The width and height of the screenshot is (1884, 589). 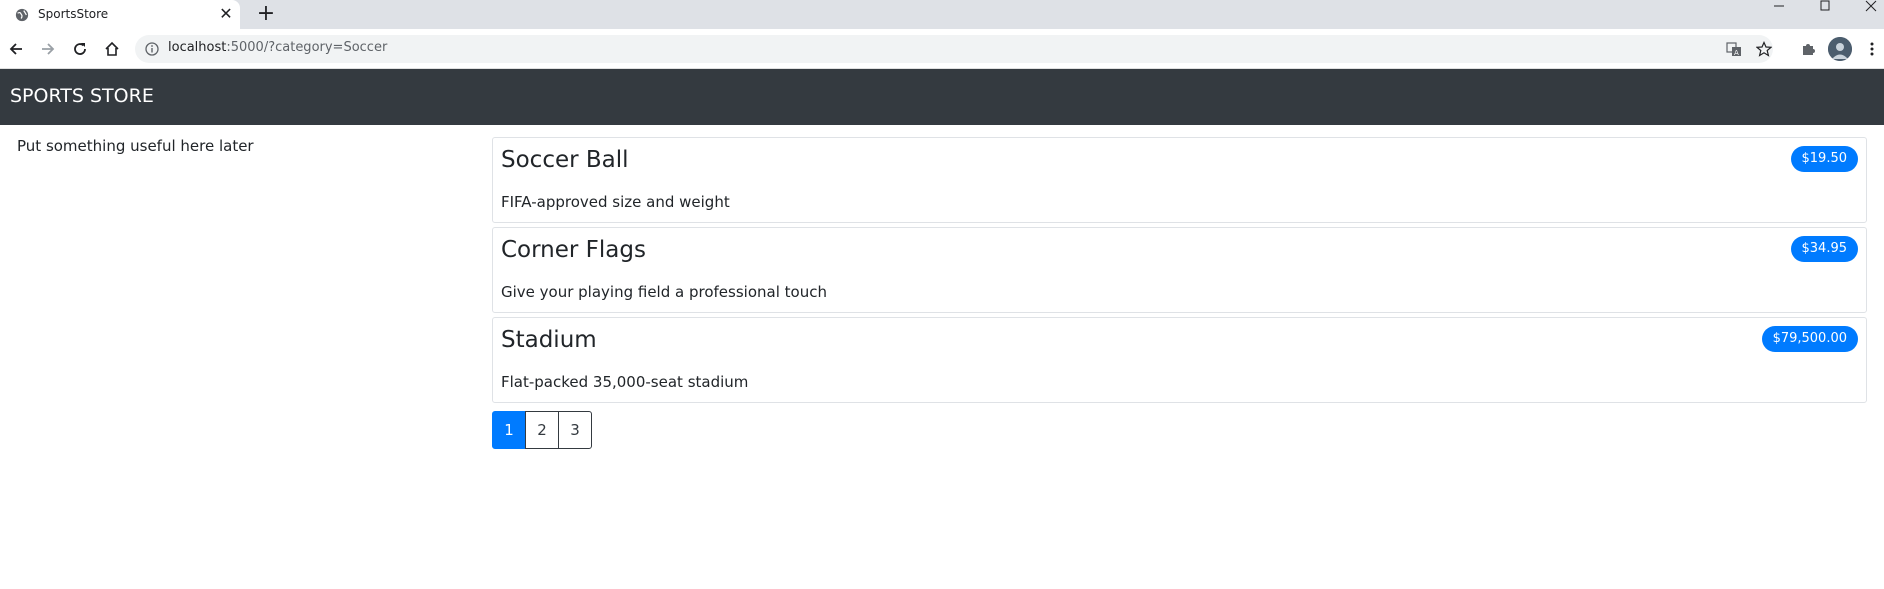 What do you see at coordinates (112, 49) in the screenshot?
I see `home-icon` at bounding box center [112, 49].